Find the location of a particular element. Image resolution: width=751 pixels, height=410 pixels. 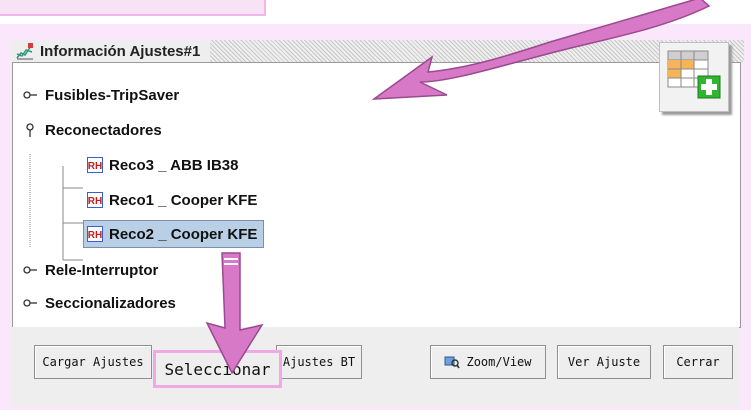

tree-item-reco1: RH Reco1 _ Cooper KFE is located at coordinates (172, 200).